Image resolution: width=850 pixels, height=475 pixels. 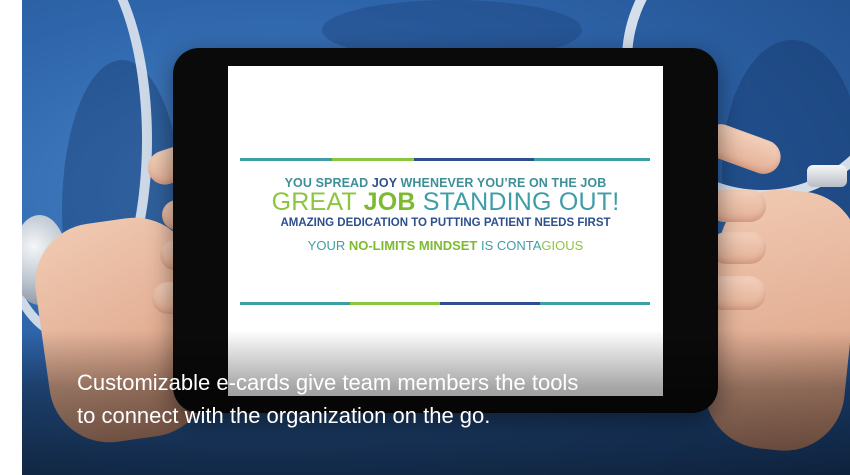 What do you see at coordinates (827, 176) in the screenshot?
I see `stethoscope-earpiece-icon` at bounding box center [827, 176].